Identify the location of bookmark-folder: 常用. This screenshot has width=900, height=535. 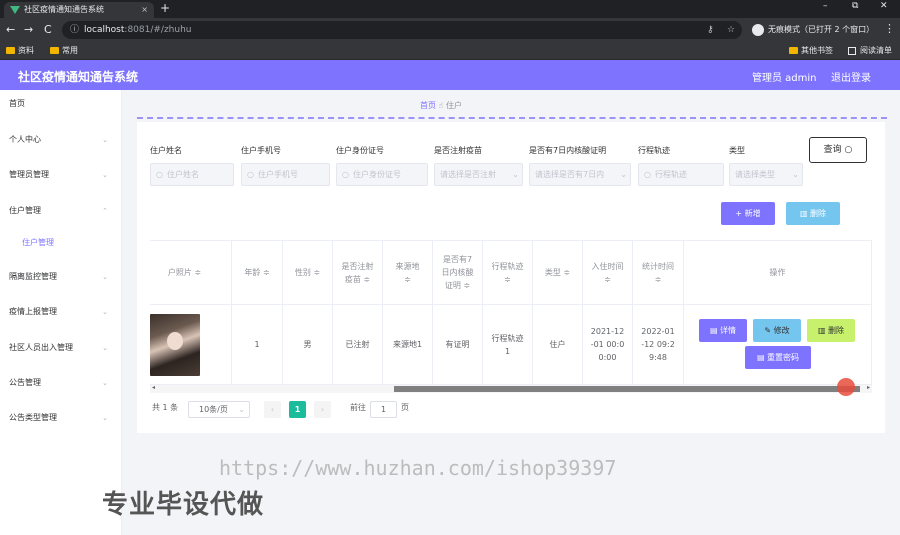
(64, 51).